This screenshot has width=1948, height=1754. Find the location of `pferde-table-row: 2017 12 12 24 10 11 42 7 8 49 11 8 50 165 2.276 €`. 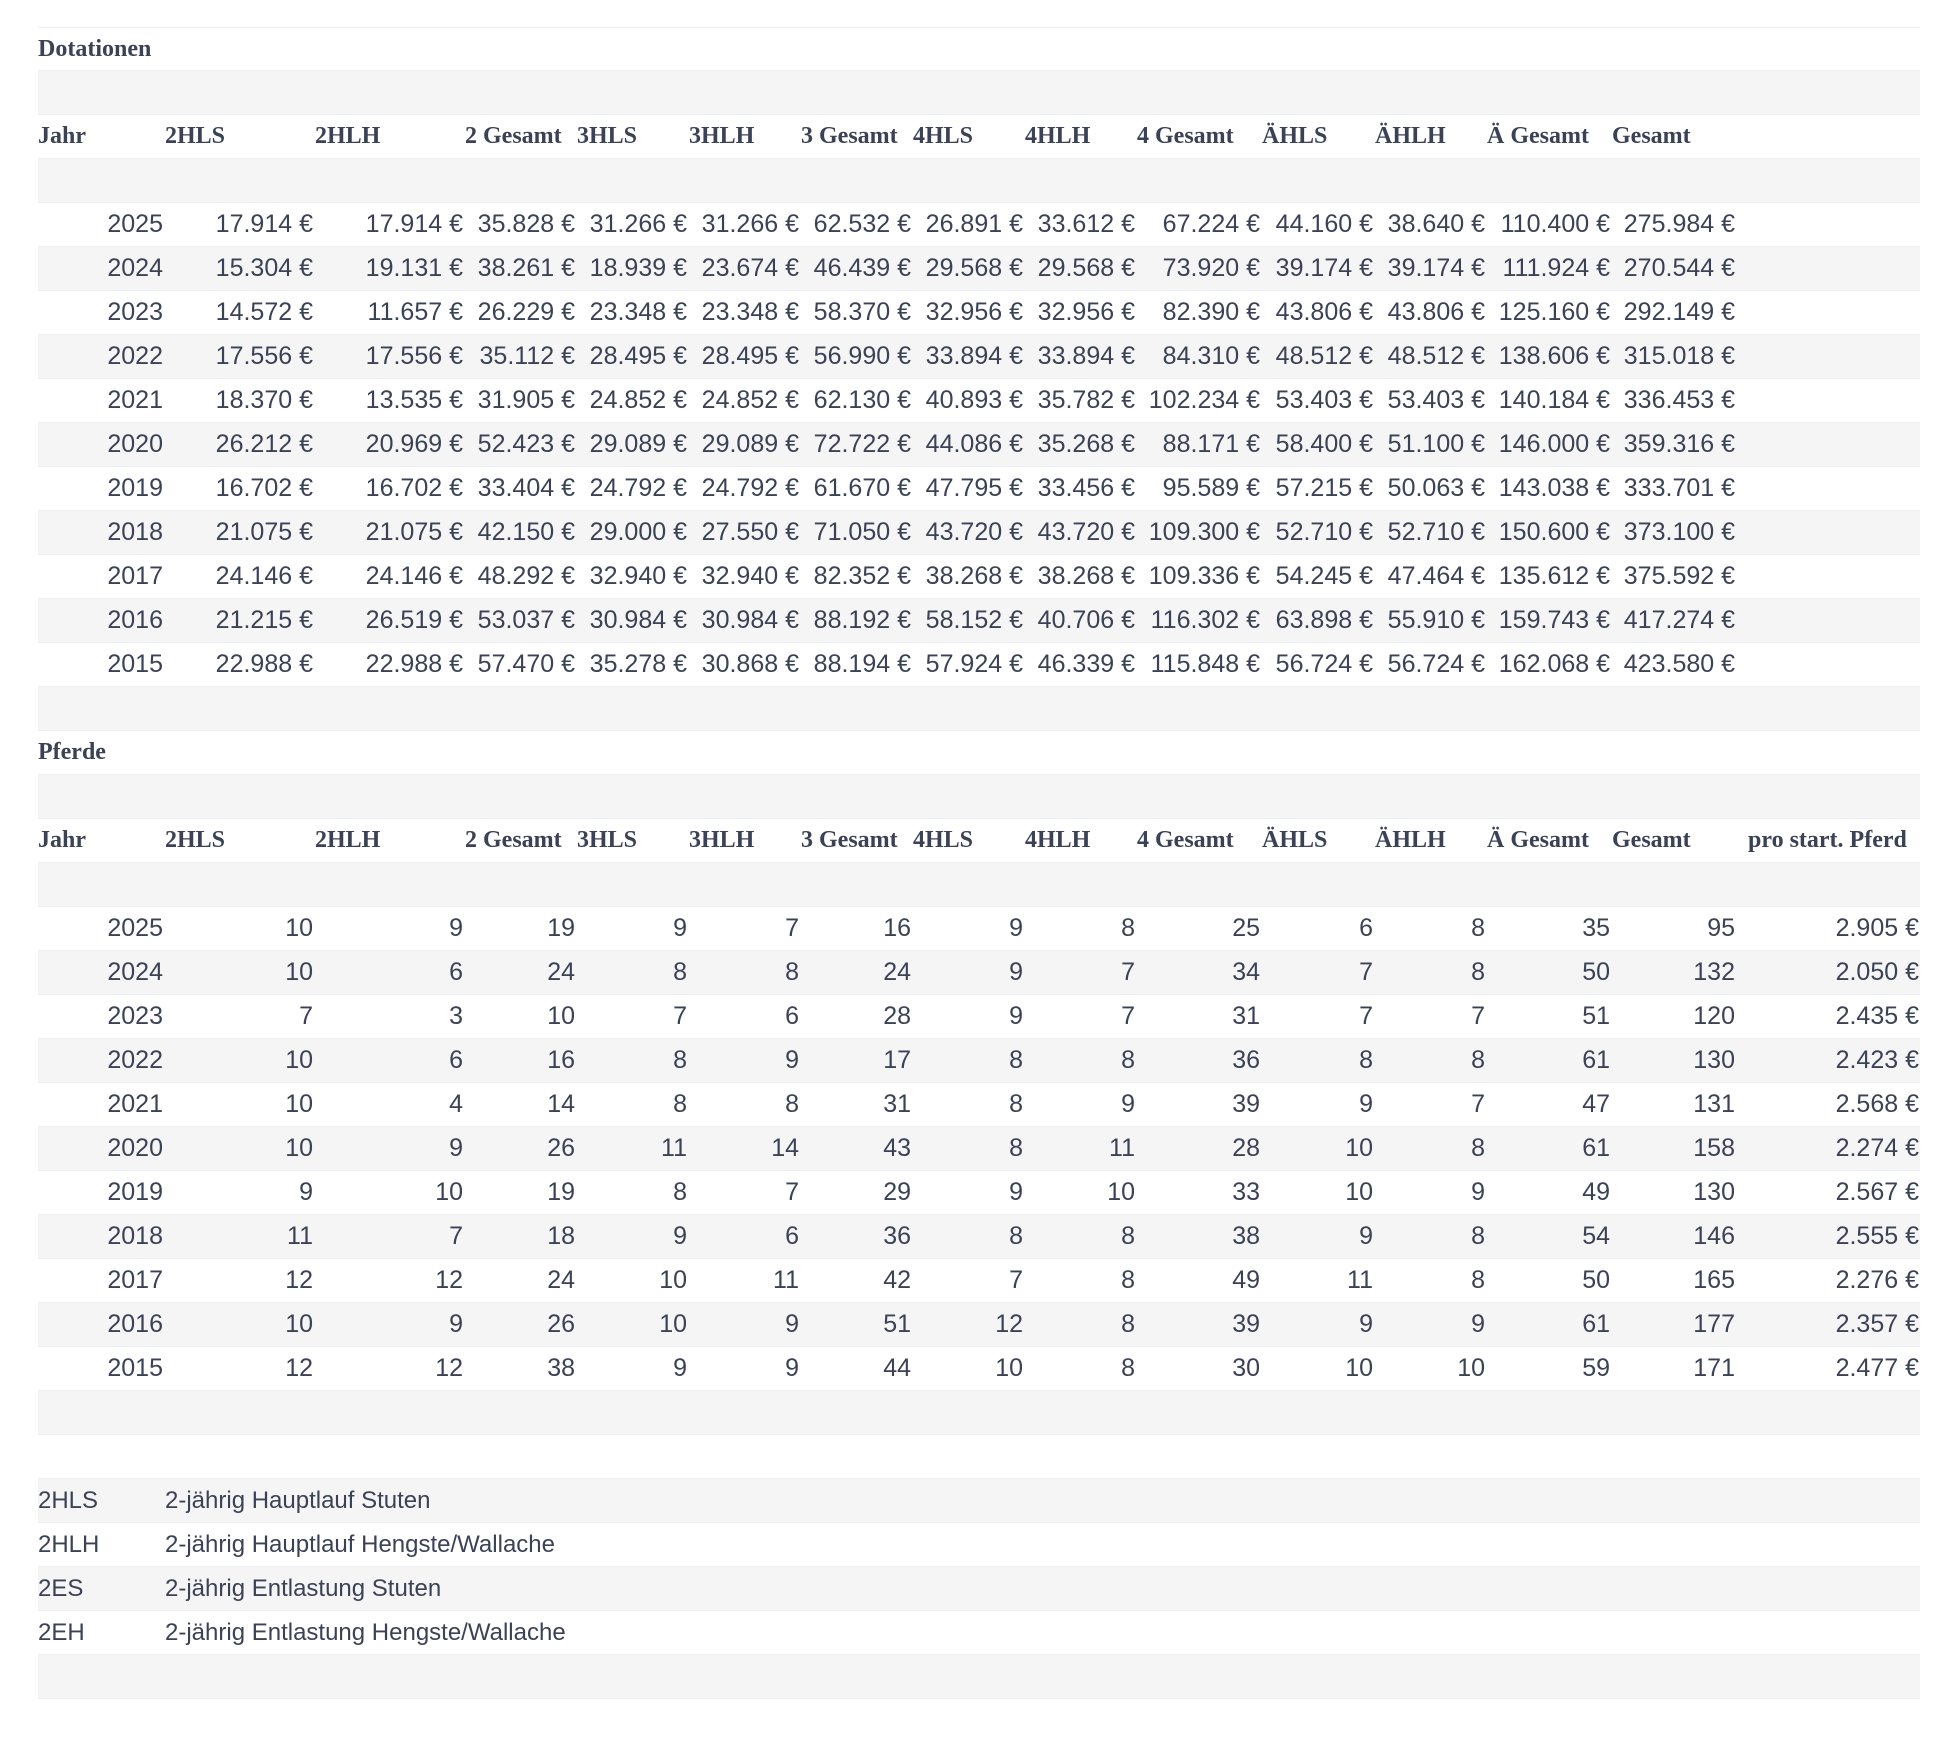

pferde-table-row: 2017 12 12 24 10 11 42 7 8 49 11 8 50 165 2.276 € is located at coordinates (979, 1281).